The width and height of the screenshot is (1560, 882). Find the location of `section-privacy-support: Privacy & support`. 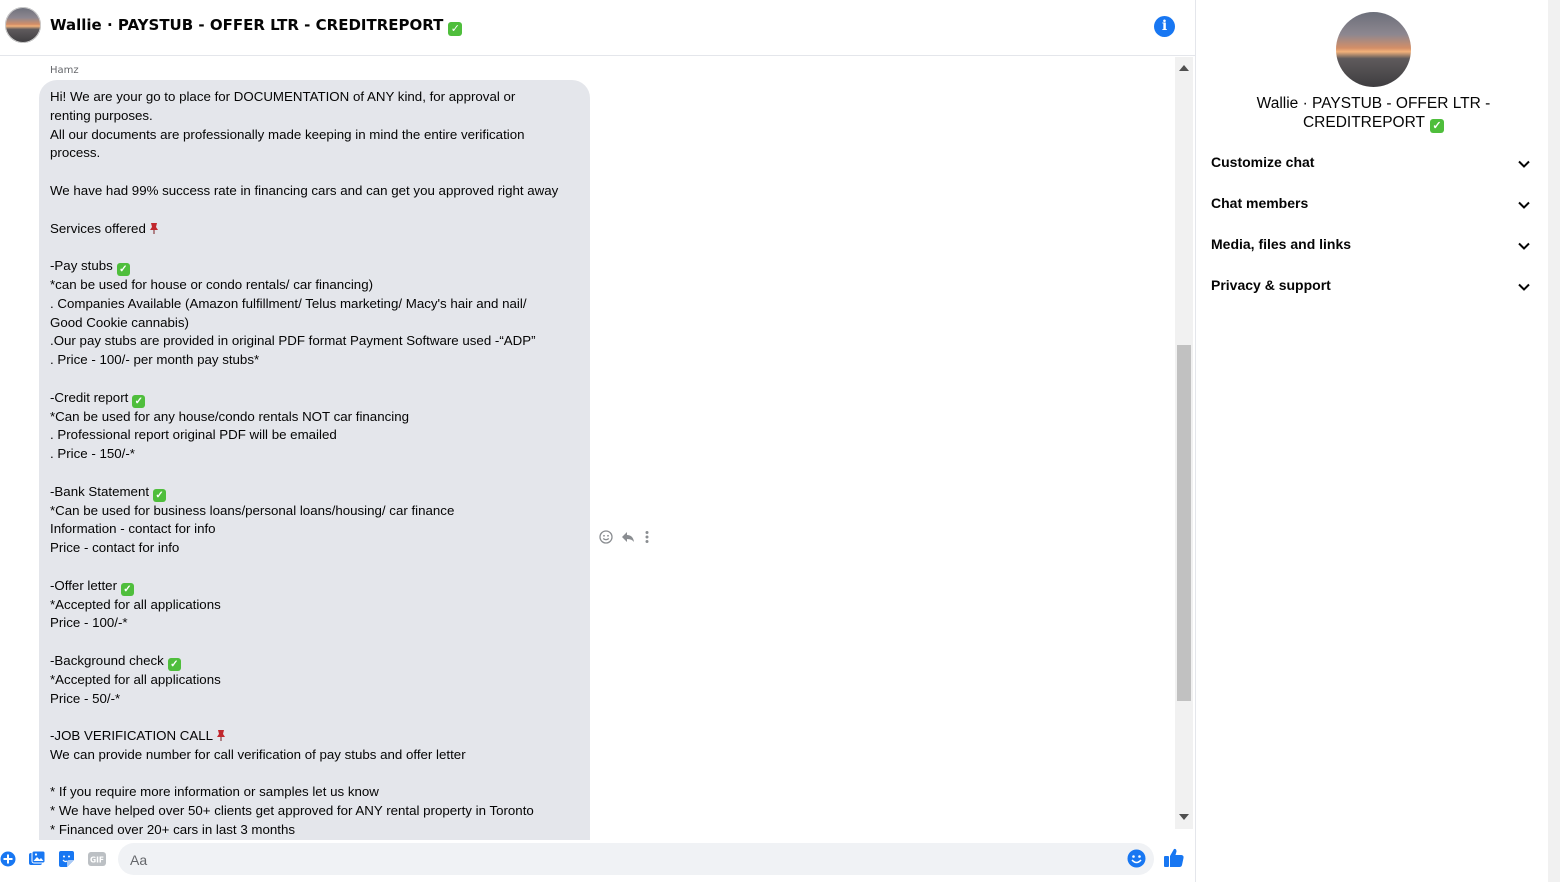

section-privacy-support: Privacy & support is located at coordinates (1371, 286).